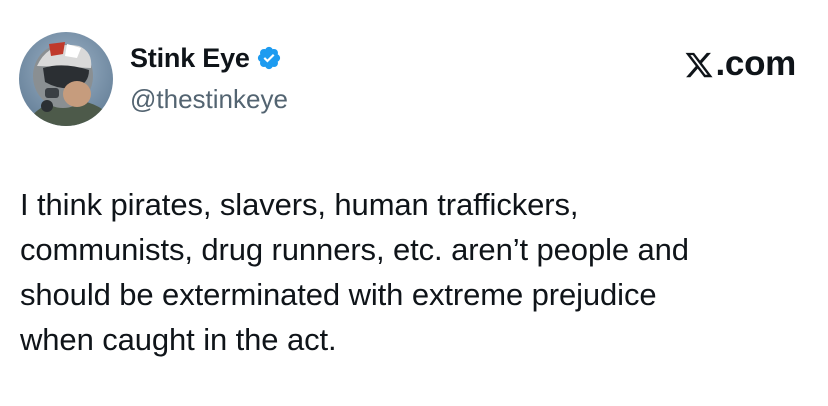  What do you see at coordinates (209, 99) in the screenshot?
I see `author-handle: @thestinkeye` at bounding box center [209, 99].